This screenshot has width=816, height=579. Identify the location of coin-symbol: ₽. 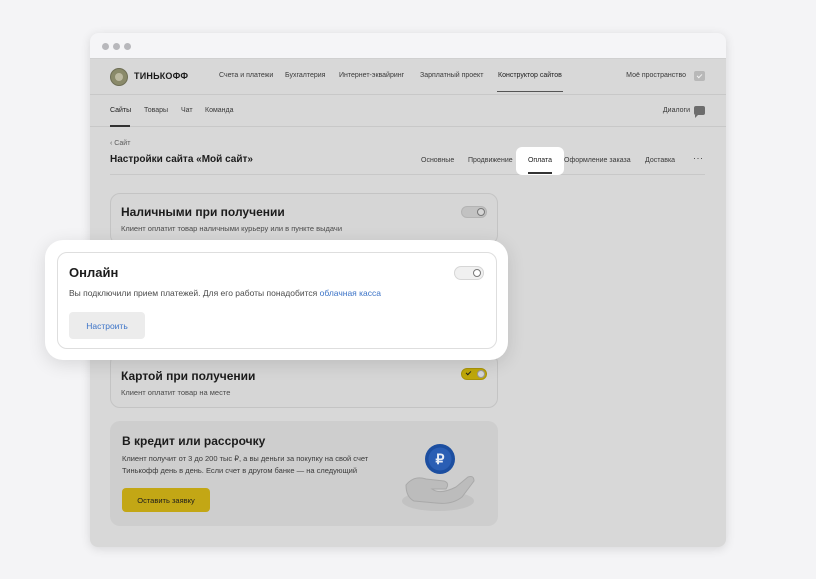
(440, 459).